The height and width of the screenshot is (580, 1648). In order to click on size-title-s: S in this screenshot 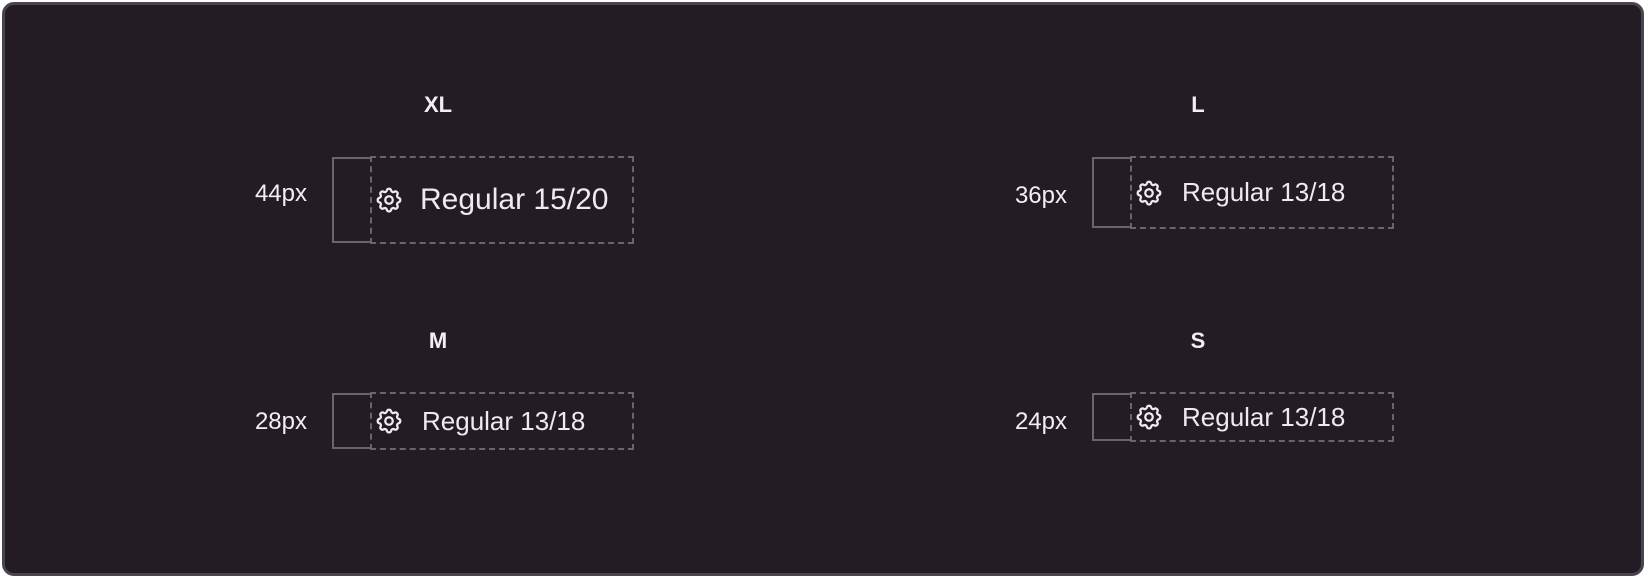, I will do `click(1198, 340)`.